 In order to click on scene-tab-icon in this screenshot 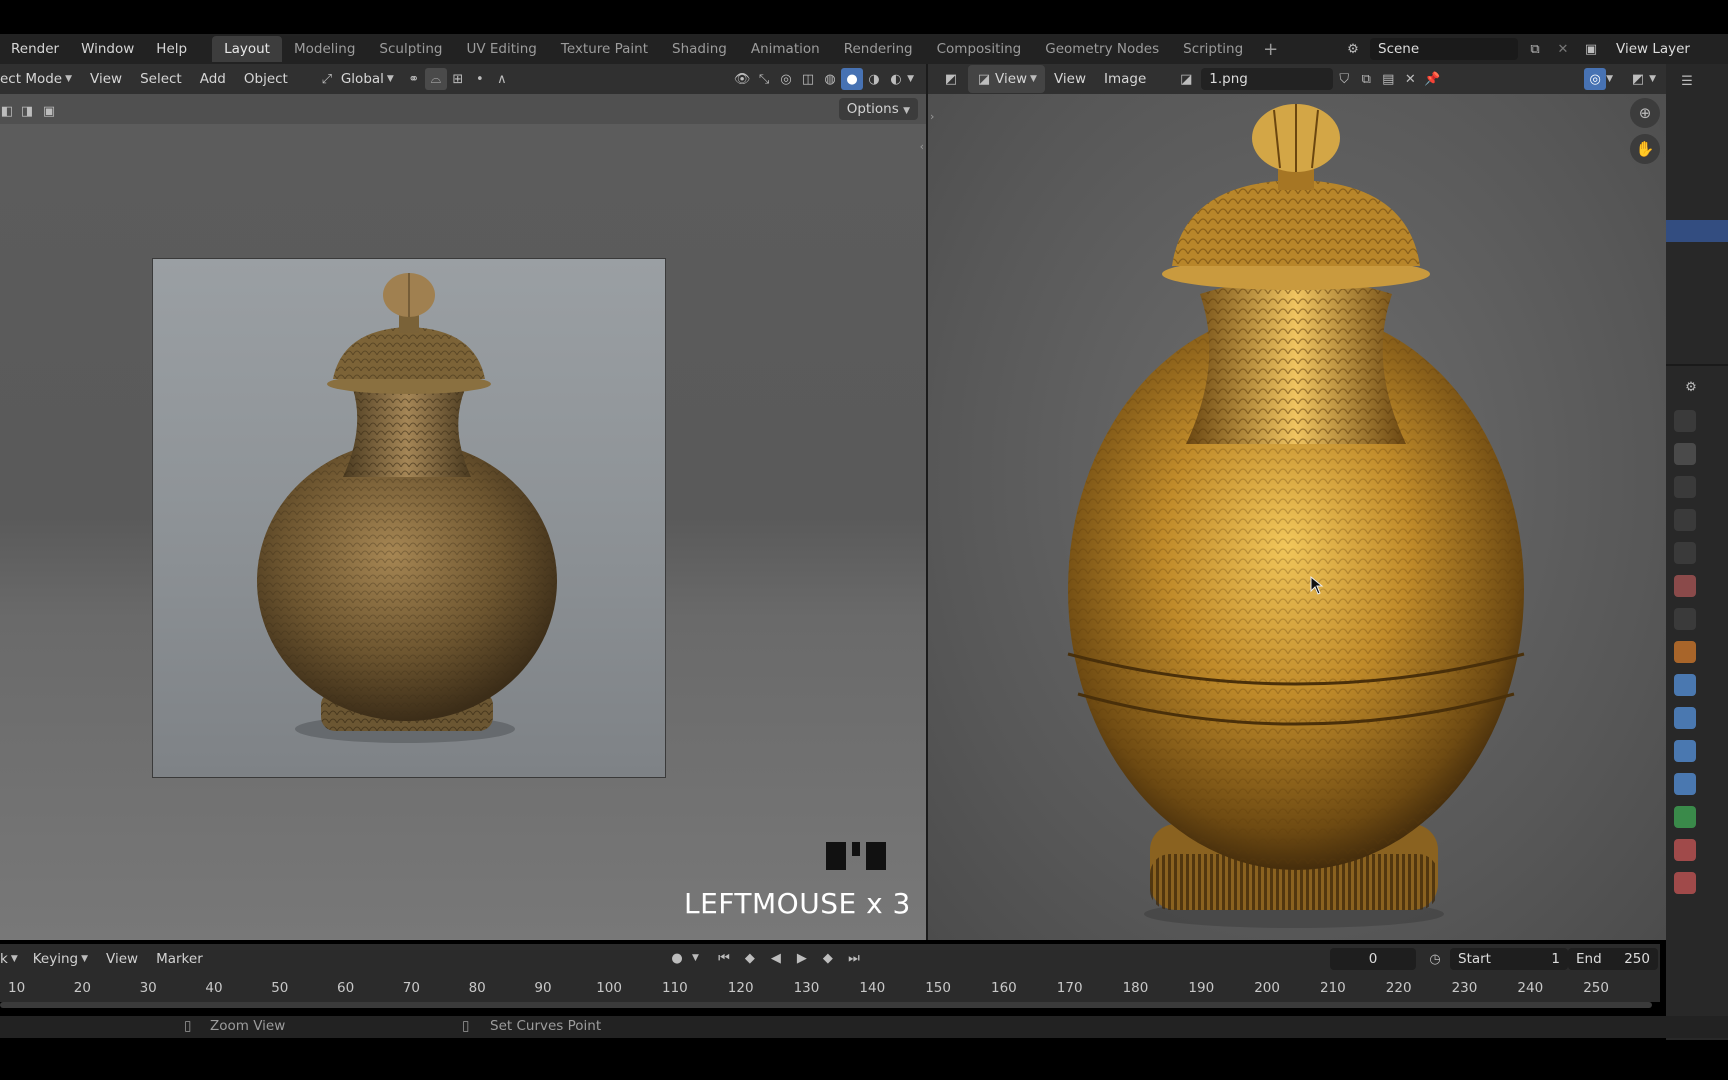, I will do `click(1685, 553)`.